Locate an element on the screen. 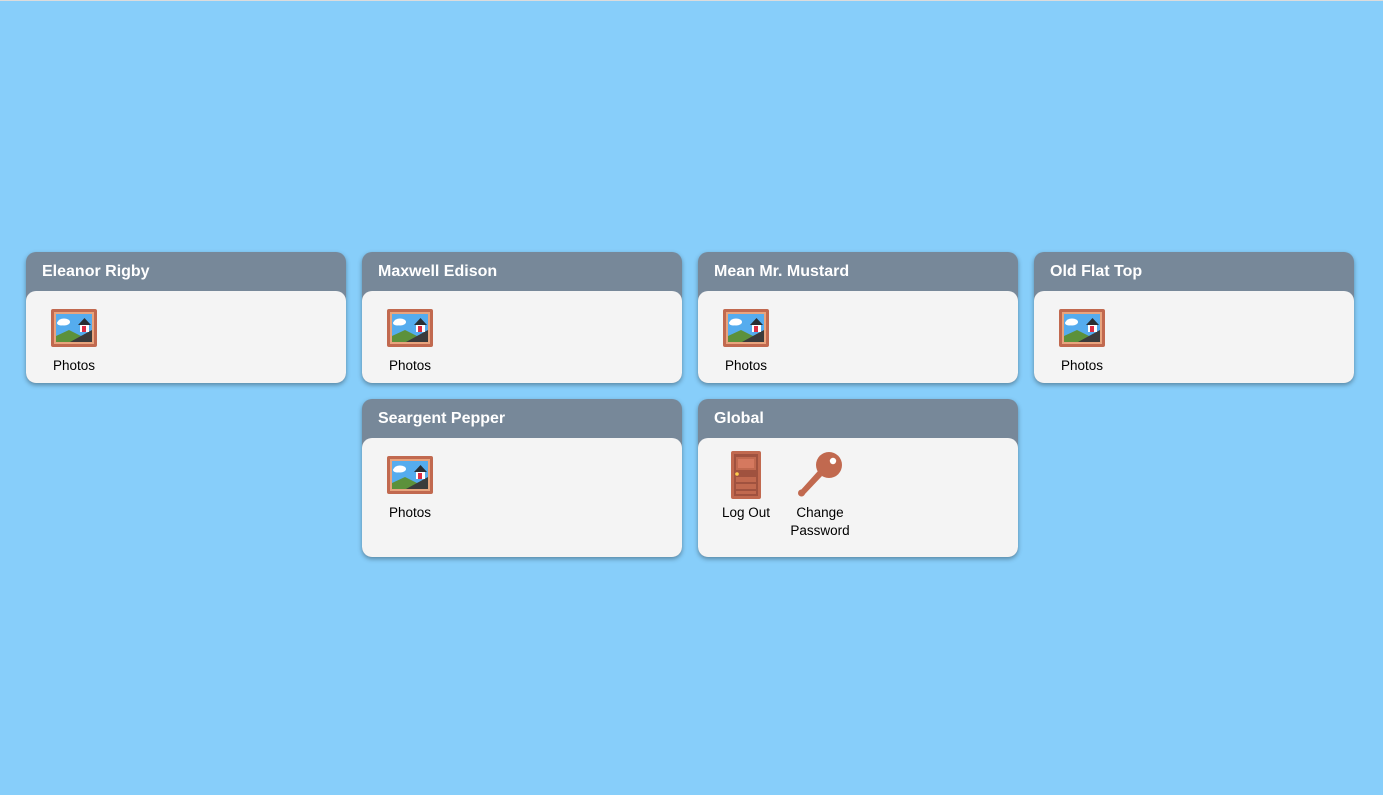 This screenshot has height=795, width=1383. app-label: Change Password is located at coordinates (820, 521).